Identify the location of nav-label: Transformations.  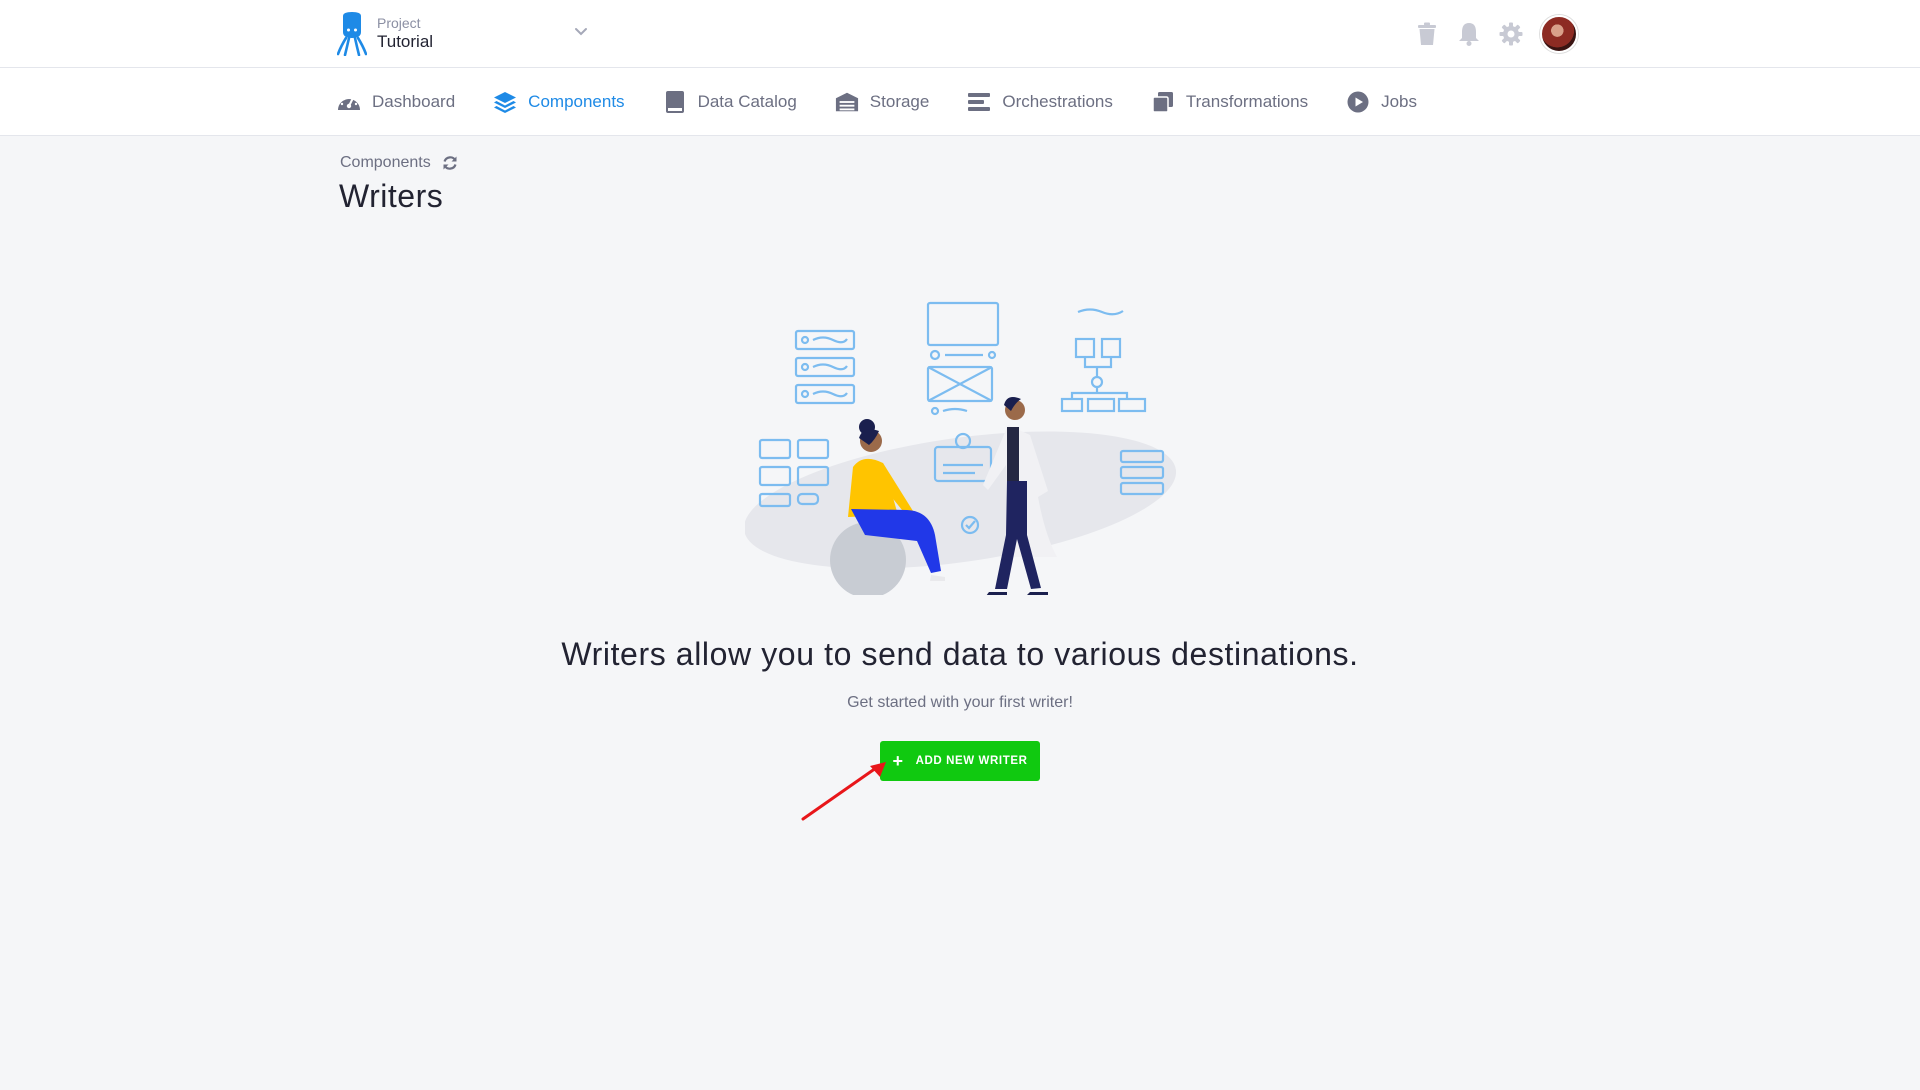
(1247, 101).